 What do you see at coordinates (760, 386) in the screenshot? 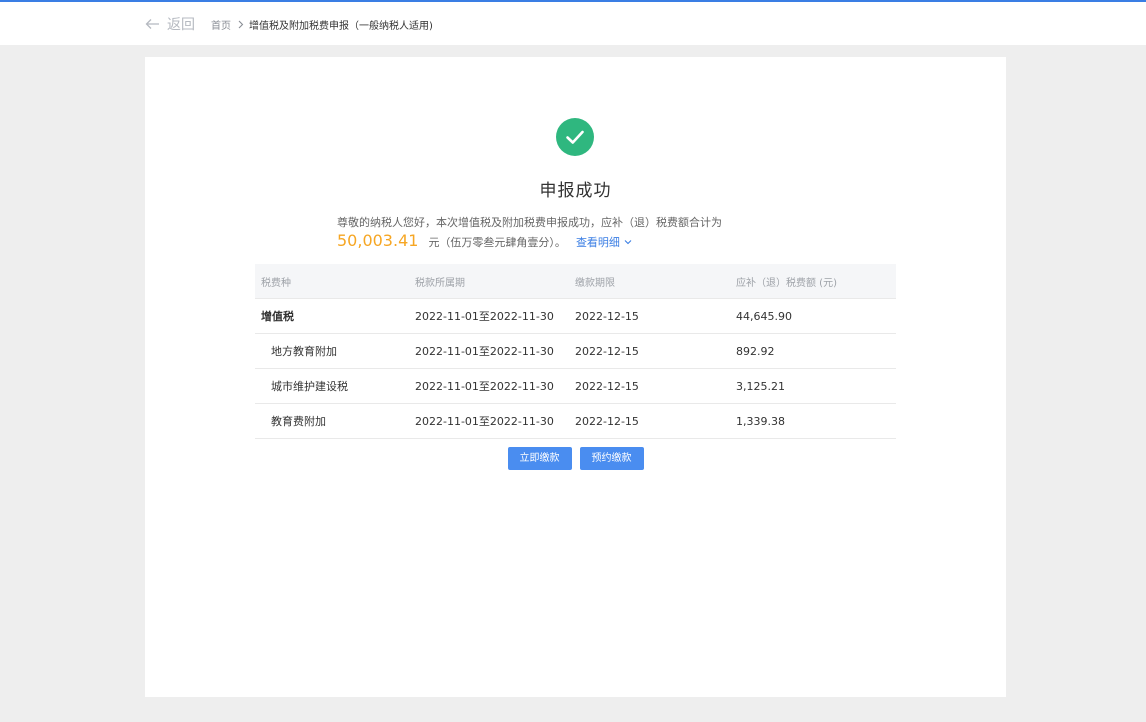
I see `cell-amount: 3,125.21` at bounding box center [760, 386].